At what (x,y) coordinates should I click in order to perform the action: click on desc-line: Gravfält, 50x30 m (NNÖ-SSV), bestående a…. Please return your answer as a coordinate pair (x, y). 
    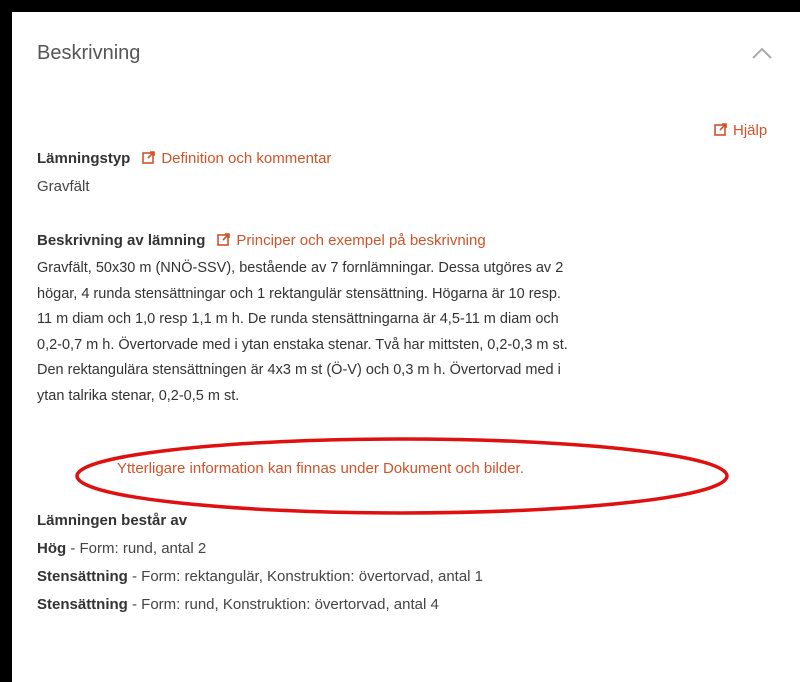
    Looking at the image, I should click on (300, 268).